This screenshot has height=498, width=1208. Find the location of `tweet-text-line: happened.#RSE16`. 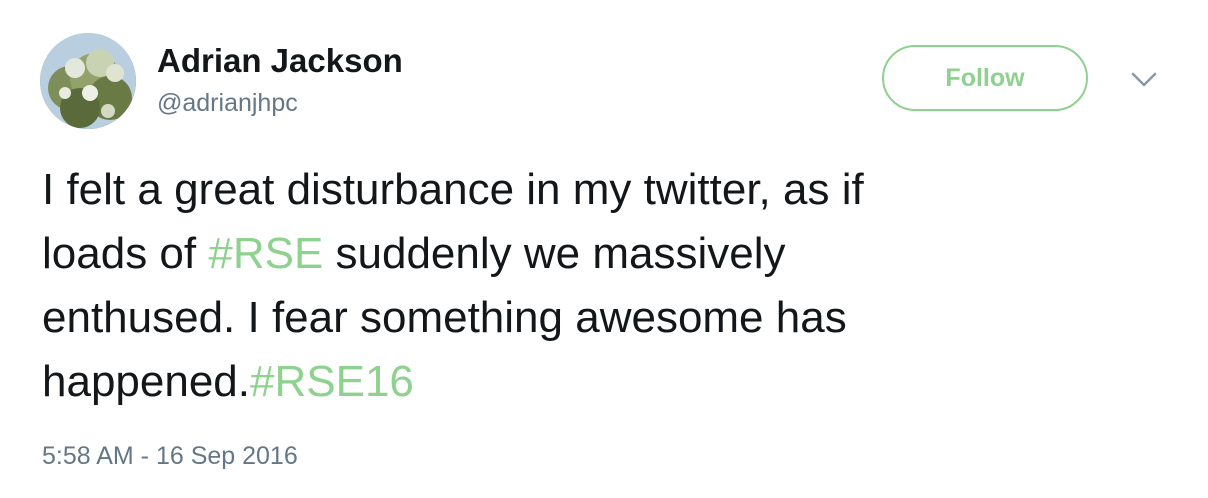

tweet-text-line: happened.#RSE16 is located at coordinates (607, 382).